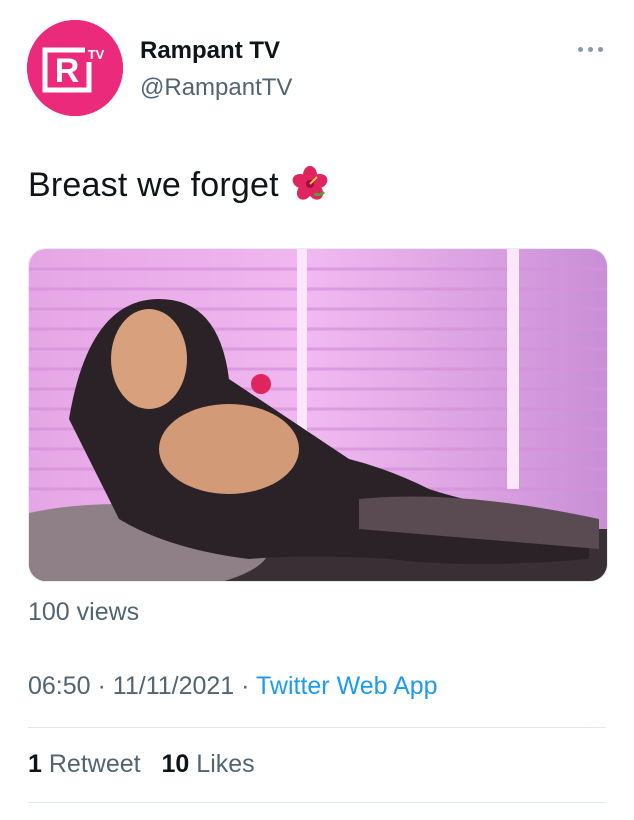 The height and width of the screenshot is (820, 634). I want to click on retweet-count: 1, so click(35, 764).